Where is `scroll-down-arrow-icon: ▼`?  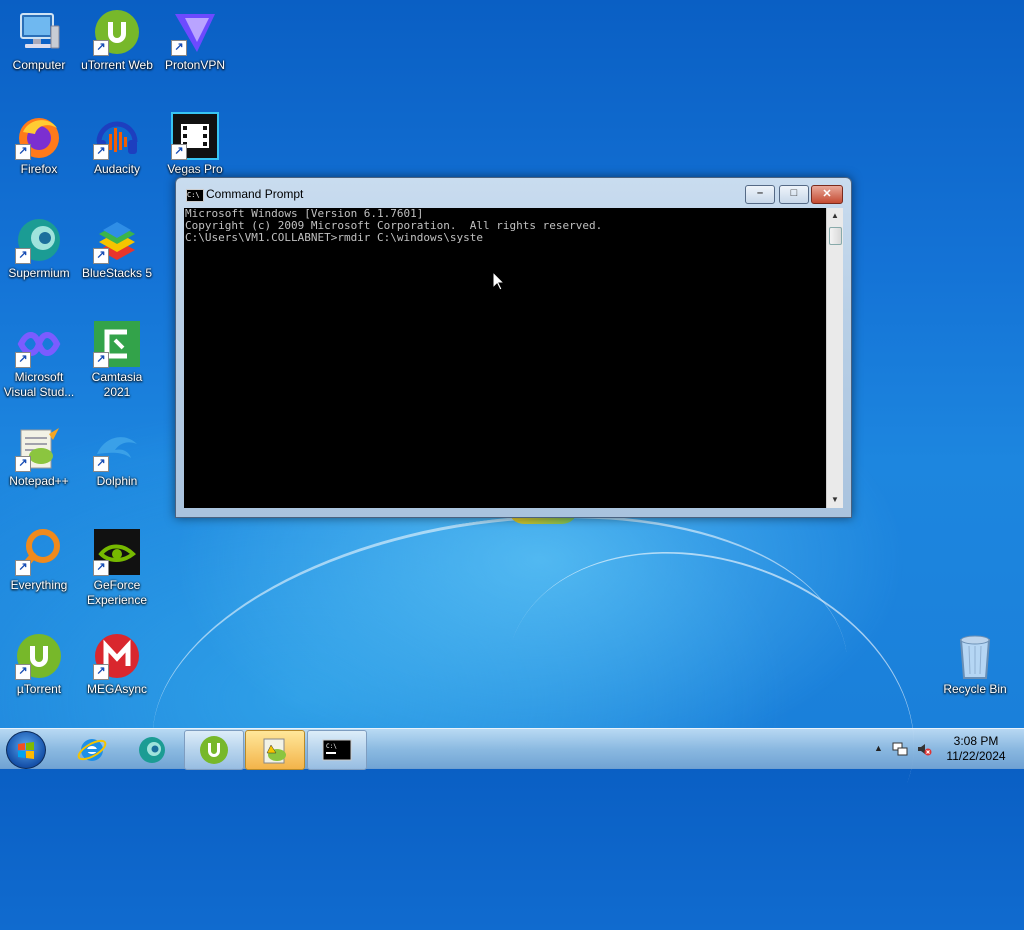 scroll-down-arrow-icon: ▼ is located at coordinates (835, 500).